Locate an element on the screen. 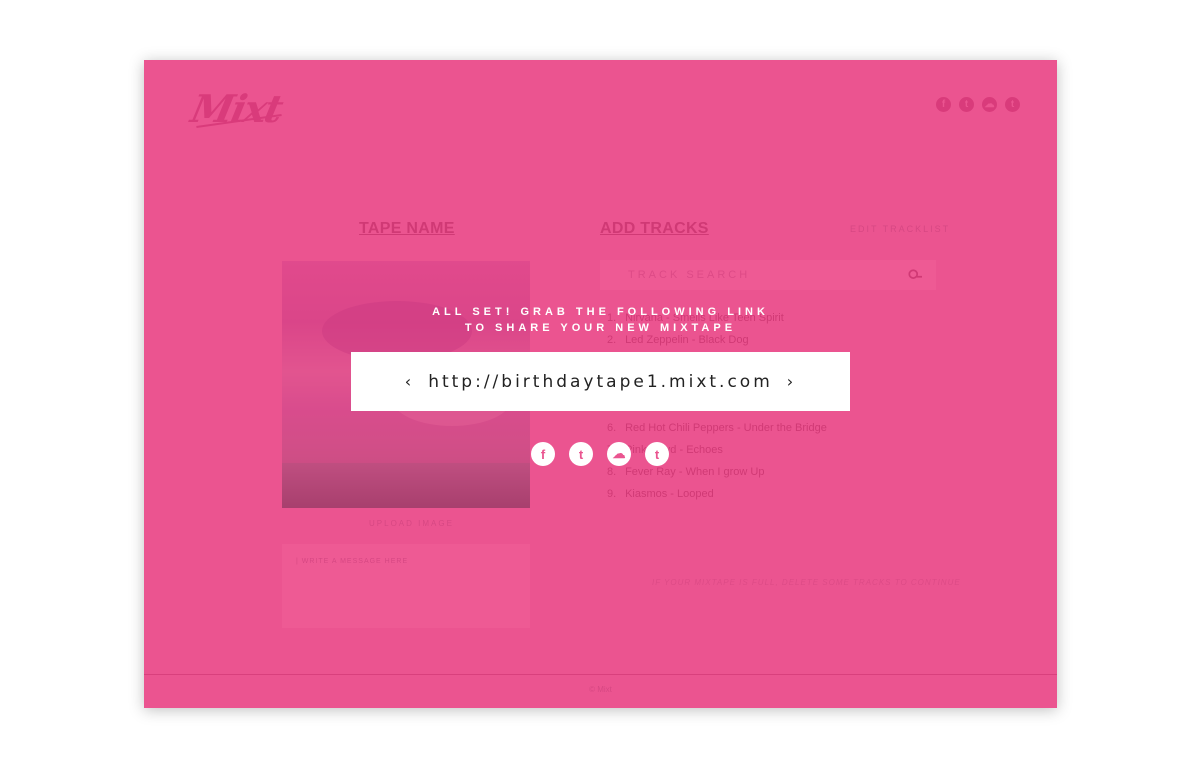 The image size is (1200, 768). share-heading-line2: TO SHARE YOUR NEW MIXTAPE is located at coordinates (600, 328).